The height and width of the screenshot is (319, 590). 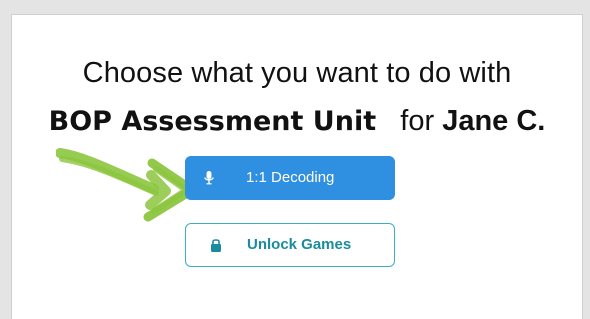 I want to click on decoding-button-label: 1:1 Decoding, so click(x=290, y=177).